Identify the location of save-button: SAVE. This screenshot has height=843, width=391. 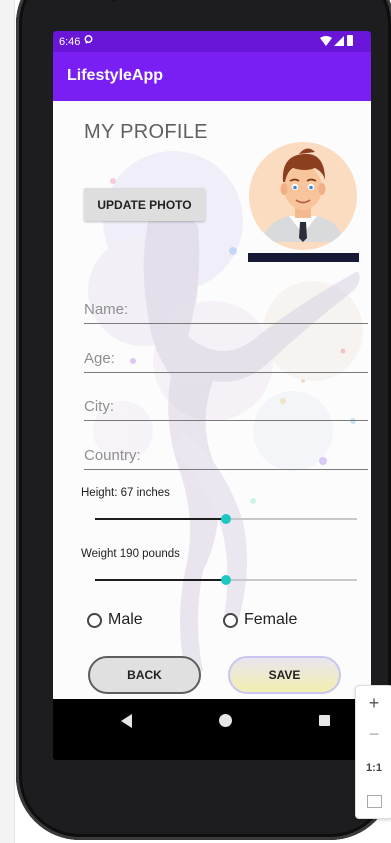
(284, 675).